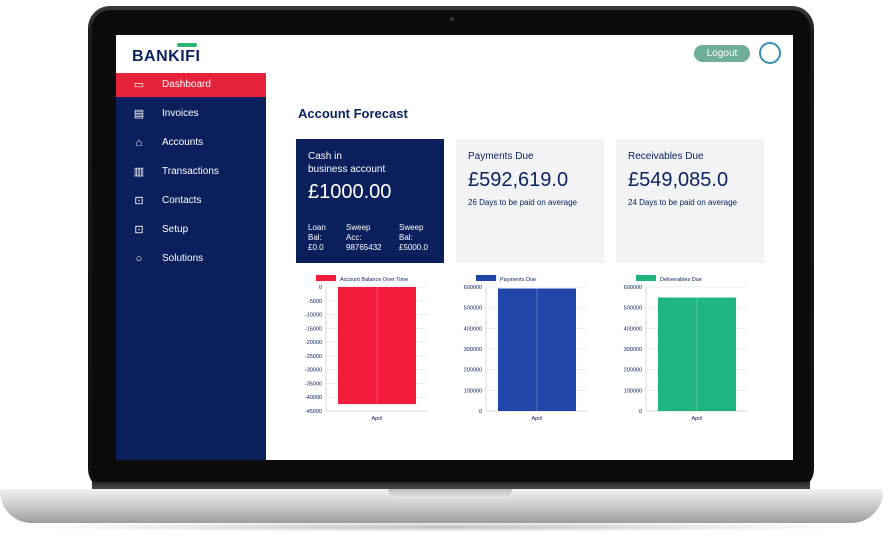 Image resolution: width=883 pixels, height=544 pixels. What do you see at coordinates (182, 200) in the screenshot?
I see `sidebar-item-label: Contacts` at bounding box center [182, 200].